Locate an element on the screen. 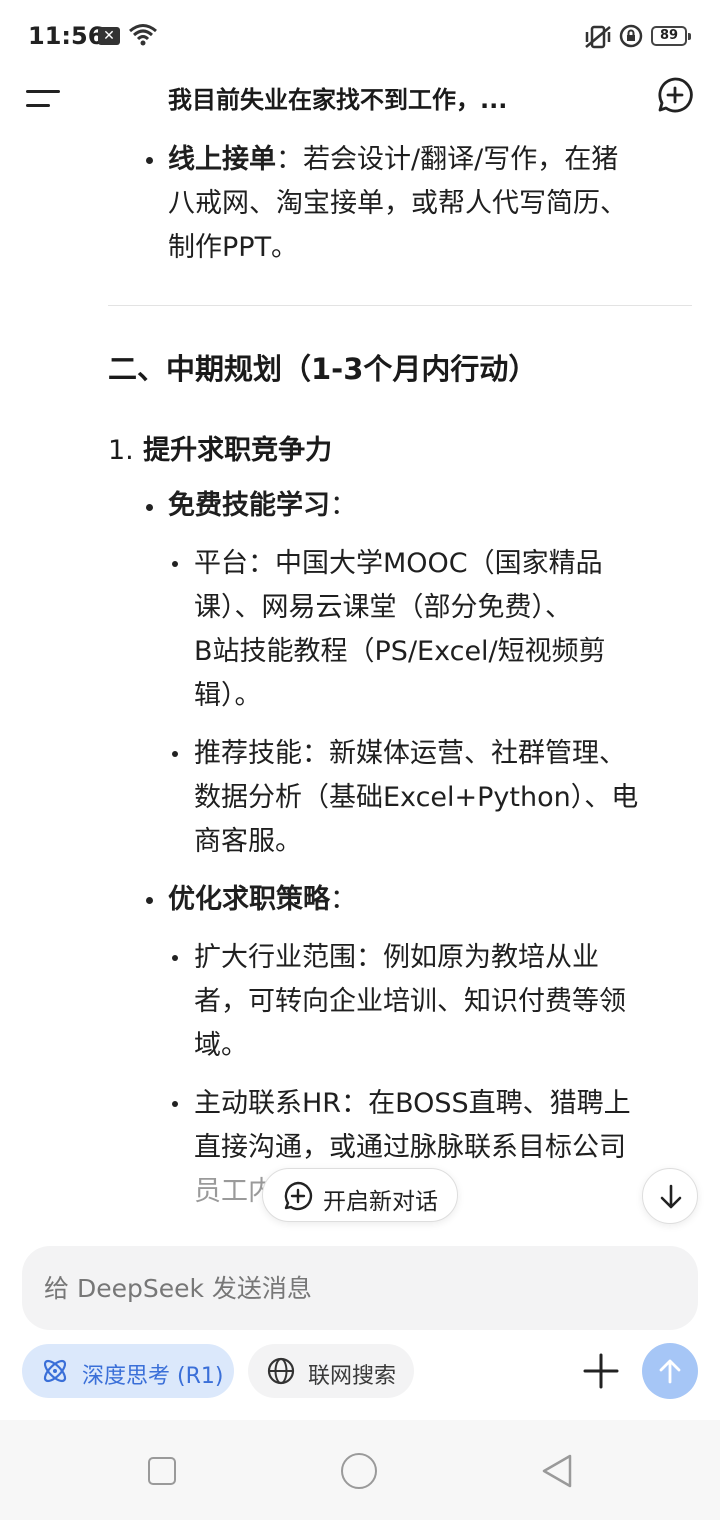  list-item-text: 八戒网、淘宝接单，或帮人代写简历、 is located at coordinates (397, 203).